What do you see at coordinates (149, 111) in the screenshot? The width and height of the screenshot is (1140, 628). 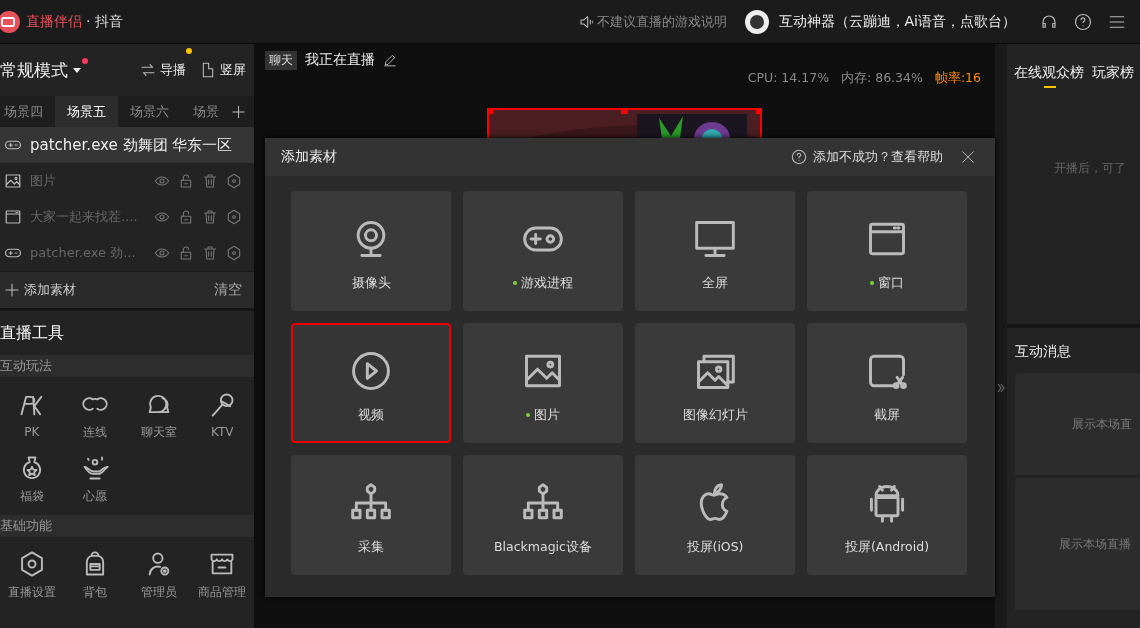 I see `scene-tab: 场景六` at bounding box center [149, 111].